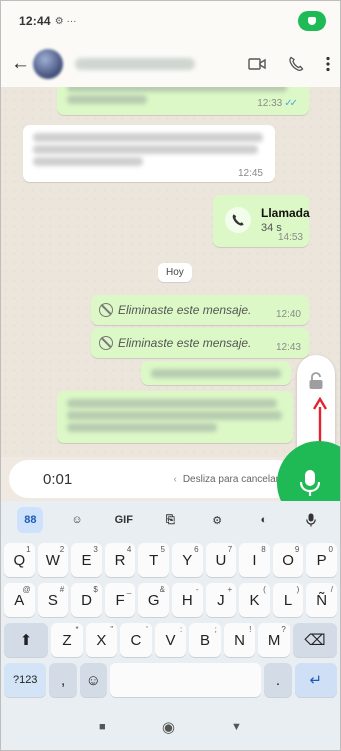 This screenshot has width=341, height=751. I want to click on key-k: K(, so click(254, 600).